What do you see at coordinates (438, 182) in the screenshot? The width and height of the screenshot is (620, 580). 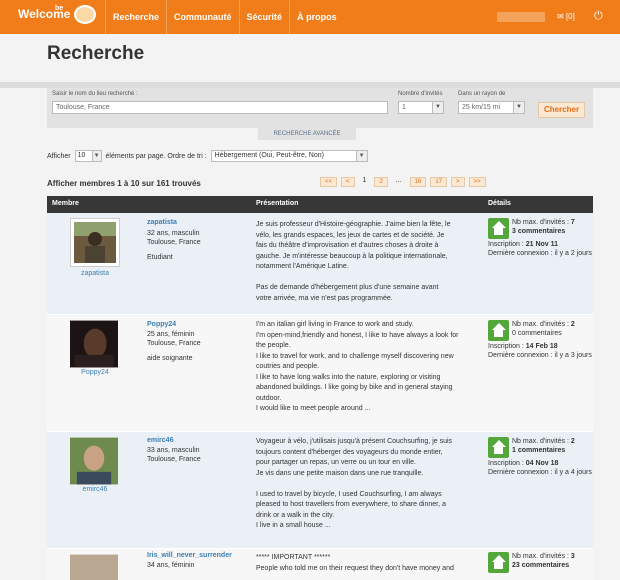 I see `pager-page: 17` at bounding box center [438, 182].